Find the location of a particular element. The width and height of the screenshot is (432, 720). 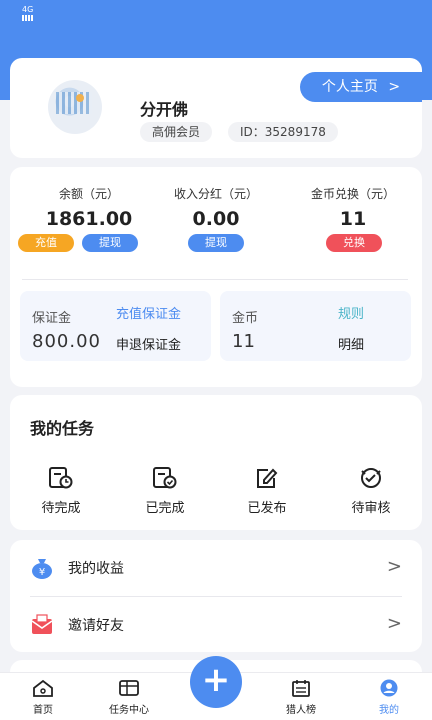

balance-label: 余额（元） is located at coordinates (88, 194).